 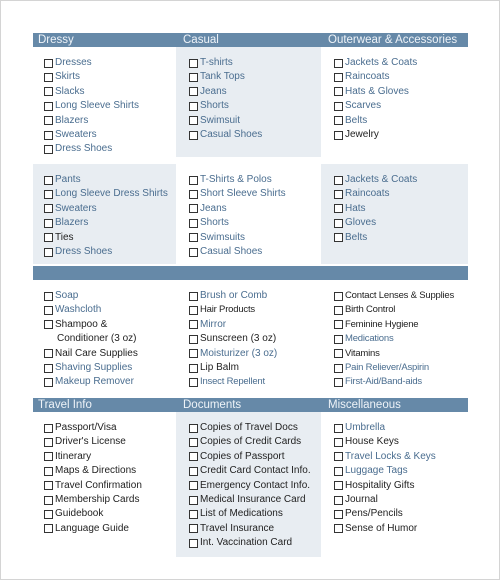 What do you see at coordinates (249, 486) in the screenshot?
I see `checklist-item: Emergency Contact Info.` at bounding box center [249, 486].